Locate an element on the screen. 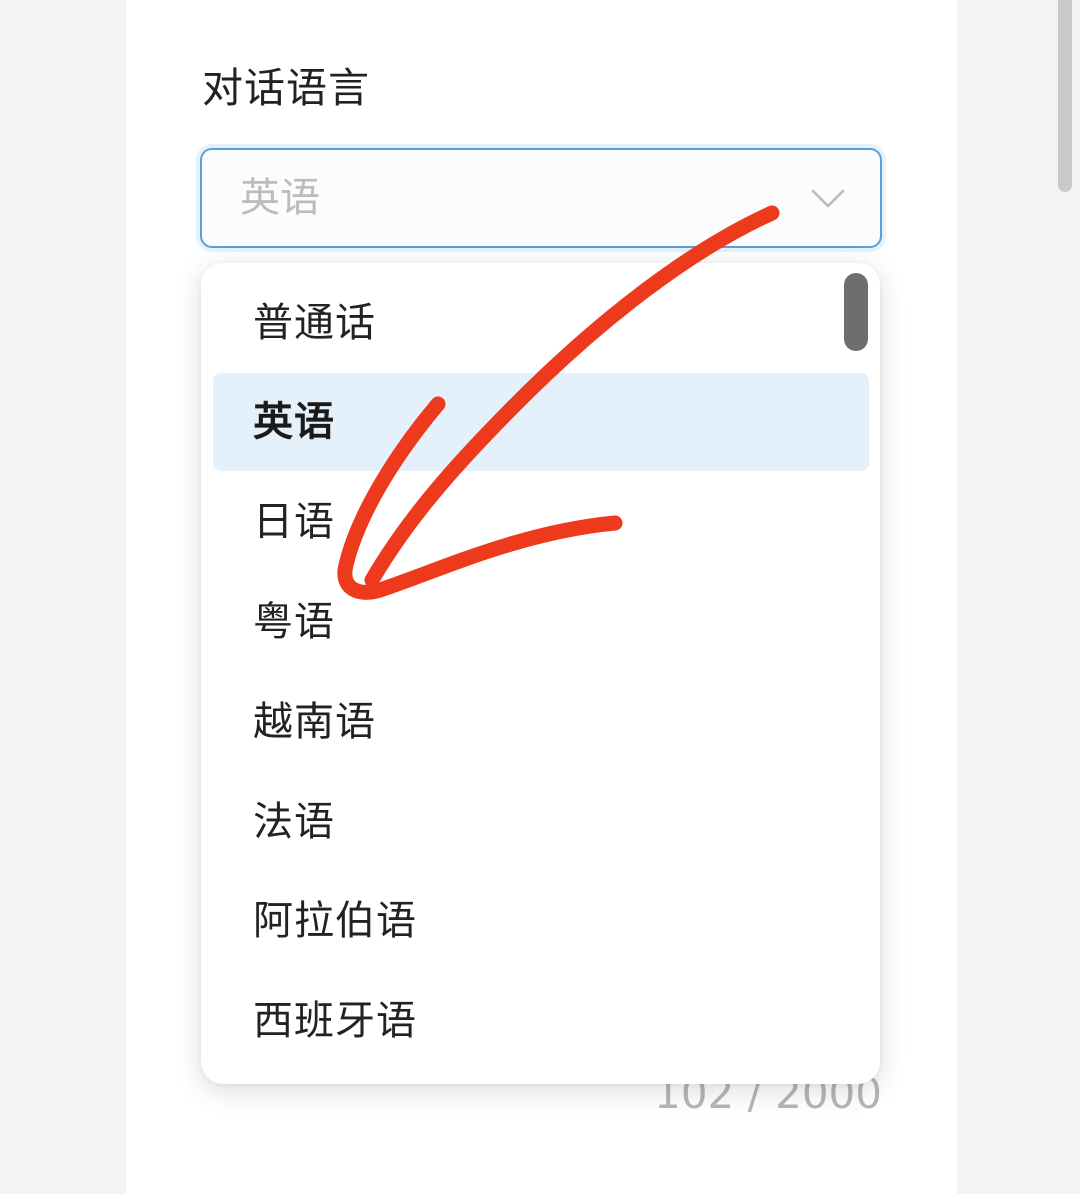 This screenshot has width=1080, height=1194. page-scrollbar is located at coordinates (1065, 96).